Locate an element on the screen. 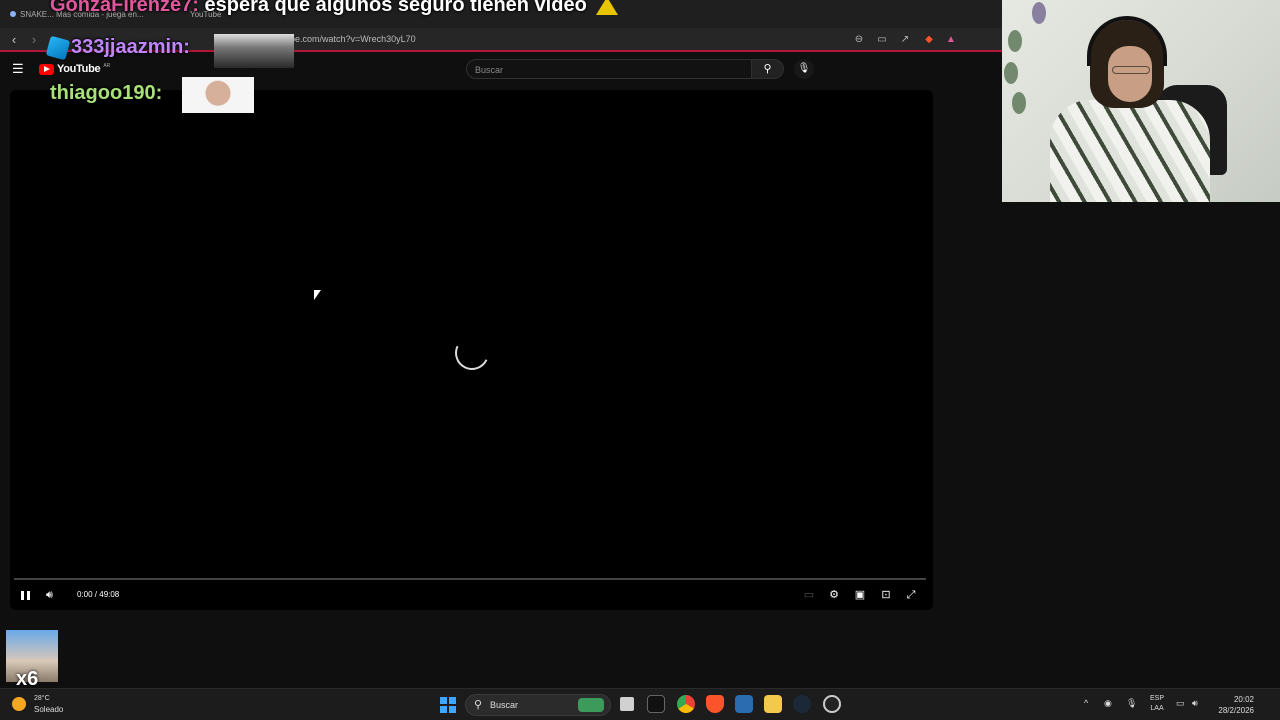  discord-icon: ◉ is located at coordinates (1108, 703).